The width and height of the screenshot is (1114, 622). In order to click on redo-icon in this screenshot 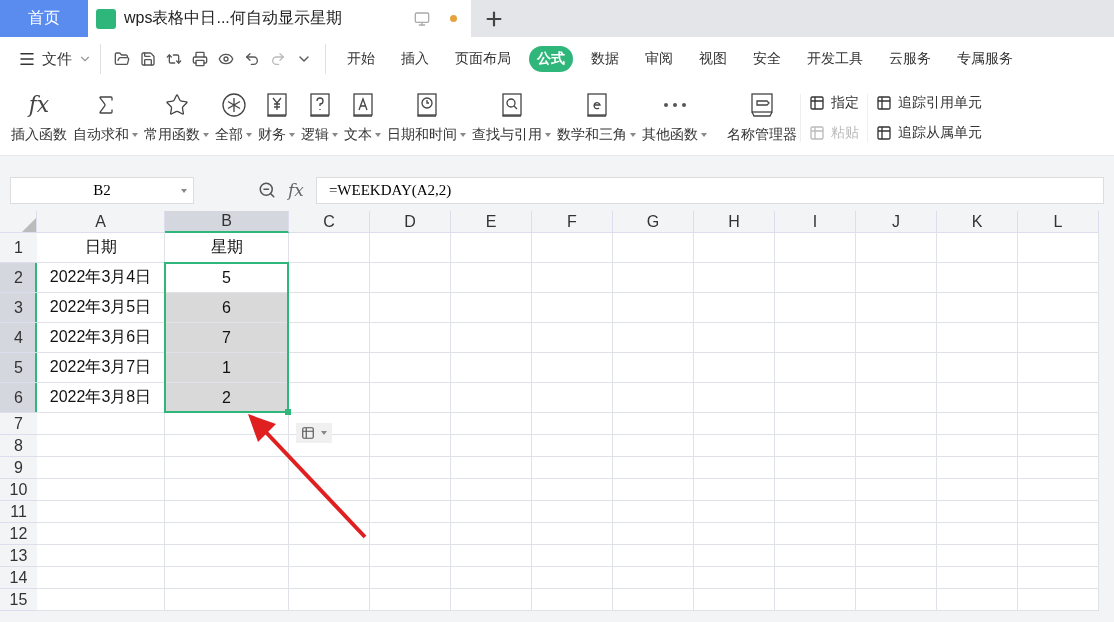, I will do `click(278, 59)`.